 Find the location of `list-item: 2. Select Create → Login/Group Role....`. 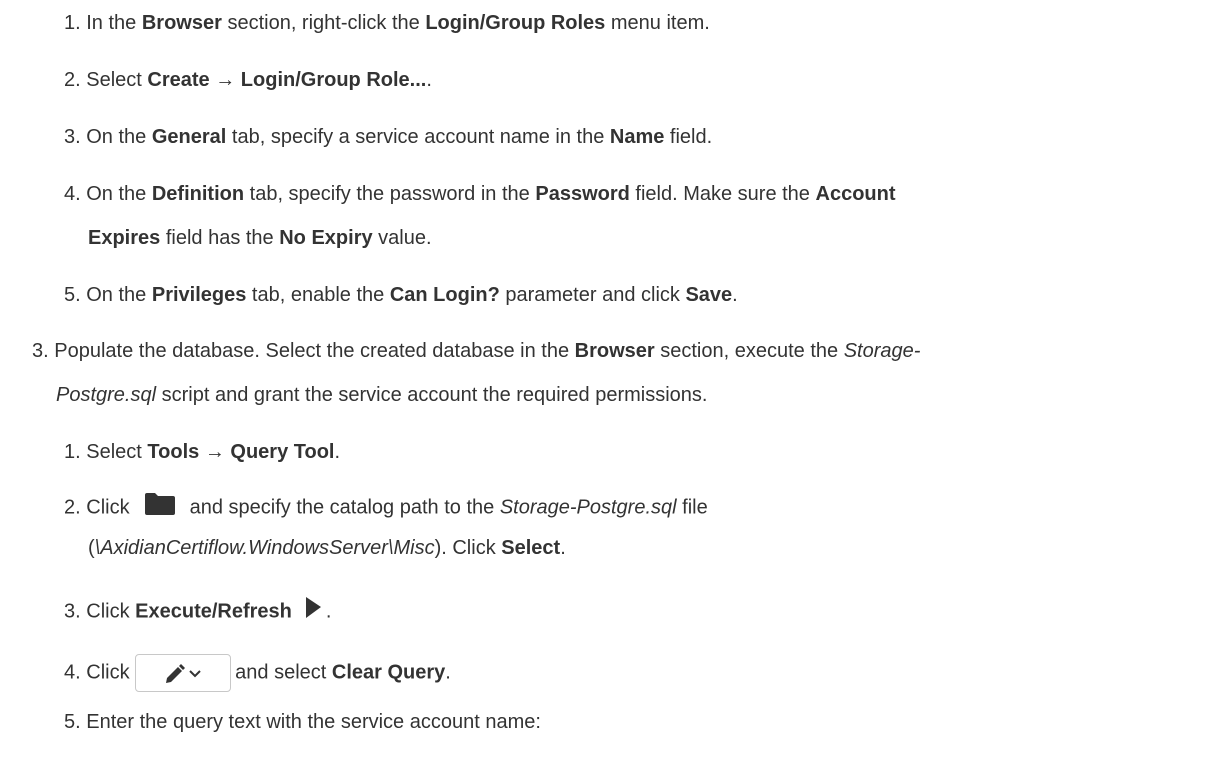

list-item: 2. Select Create → Login/Group Role.... is located at coordinates (248, 80).